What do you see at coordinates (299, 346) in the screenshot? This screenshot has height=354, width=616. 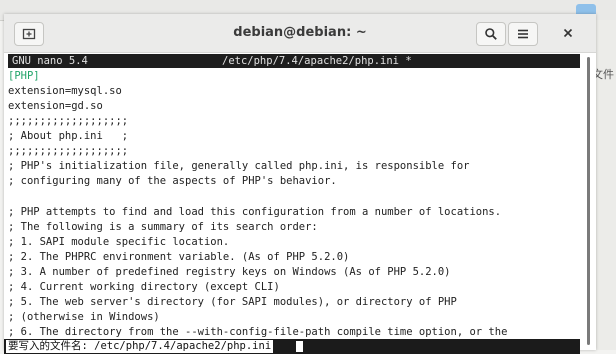 I see `text-cursor` at bounding box center [299, 346].